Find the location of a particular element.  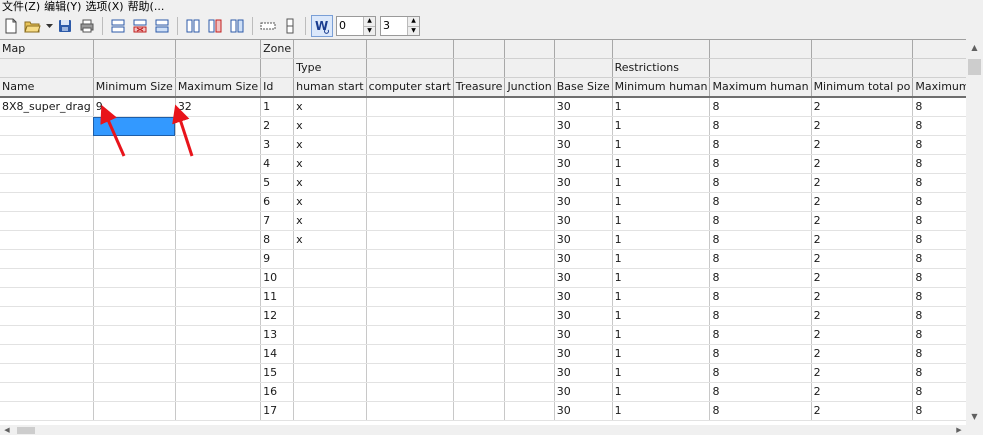

cell-zone-id: 10 is located at coordinates (277, 278).